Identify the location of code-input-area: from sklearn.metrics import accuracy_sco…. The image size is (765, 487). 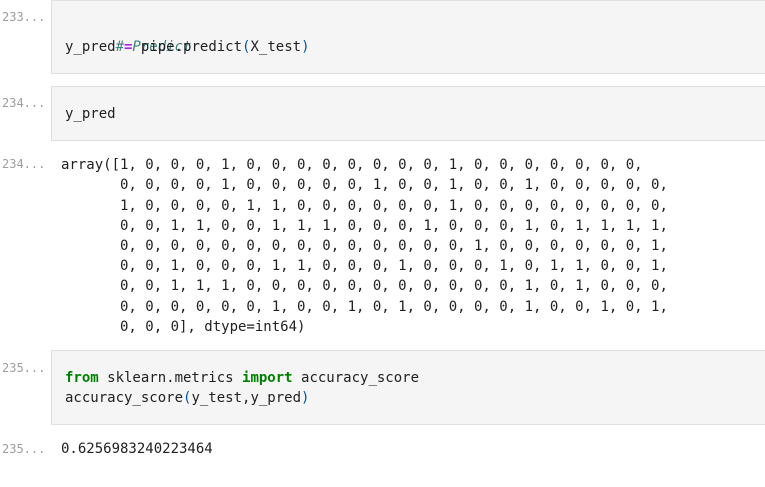
(408, 387).